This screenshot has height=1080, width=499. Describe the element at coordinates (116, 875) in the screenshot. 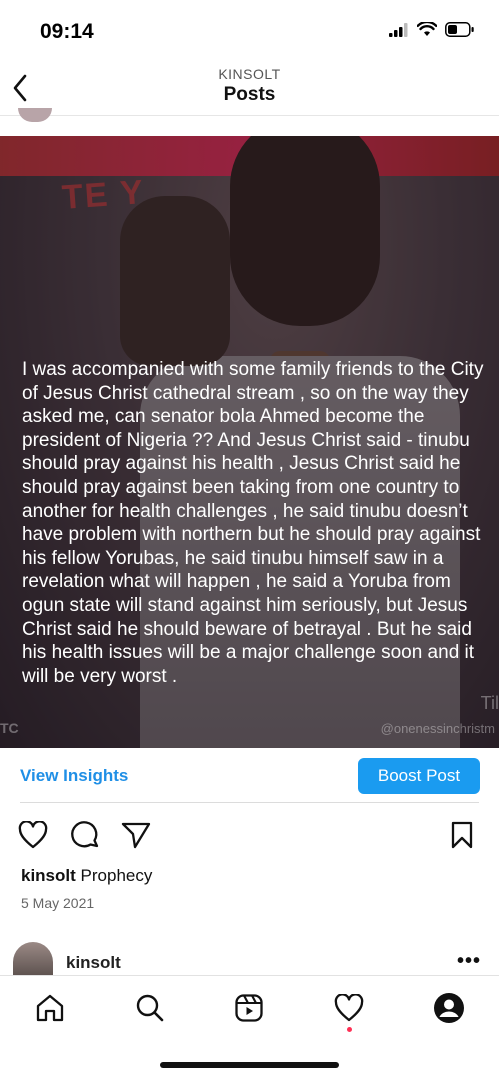

I see `caption-text: Prophecy` at that location.